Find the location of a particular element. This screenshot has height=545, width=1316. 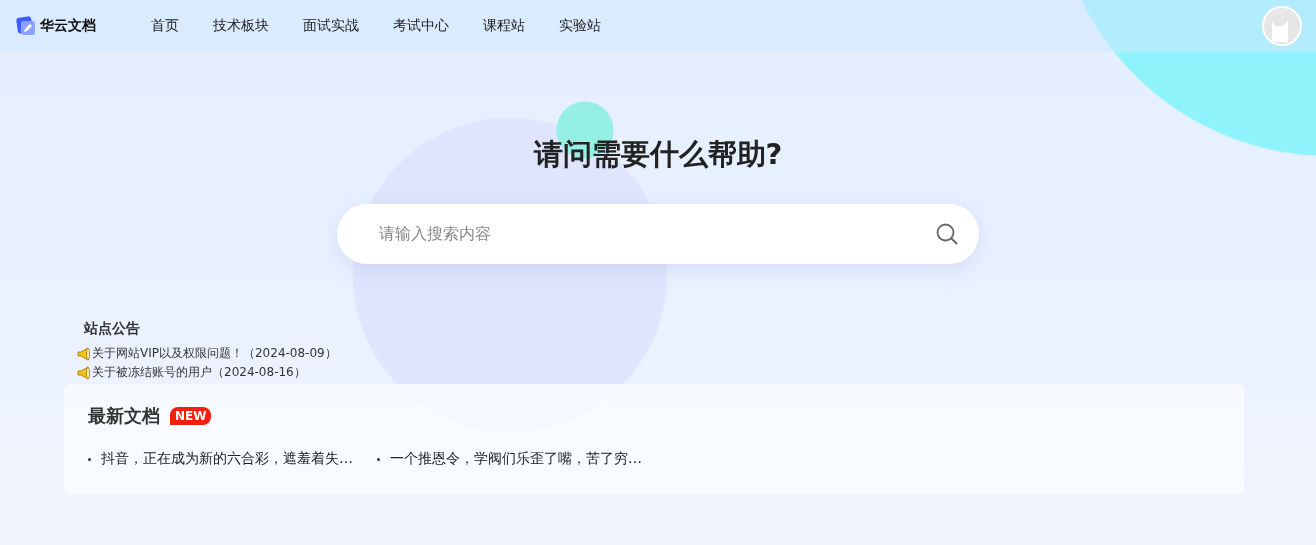

search-field: 请输入搜索内容 is located at coordinates (658, 234).